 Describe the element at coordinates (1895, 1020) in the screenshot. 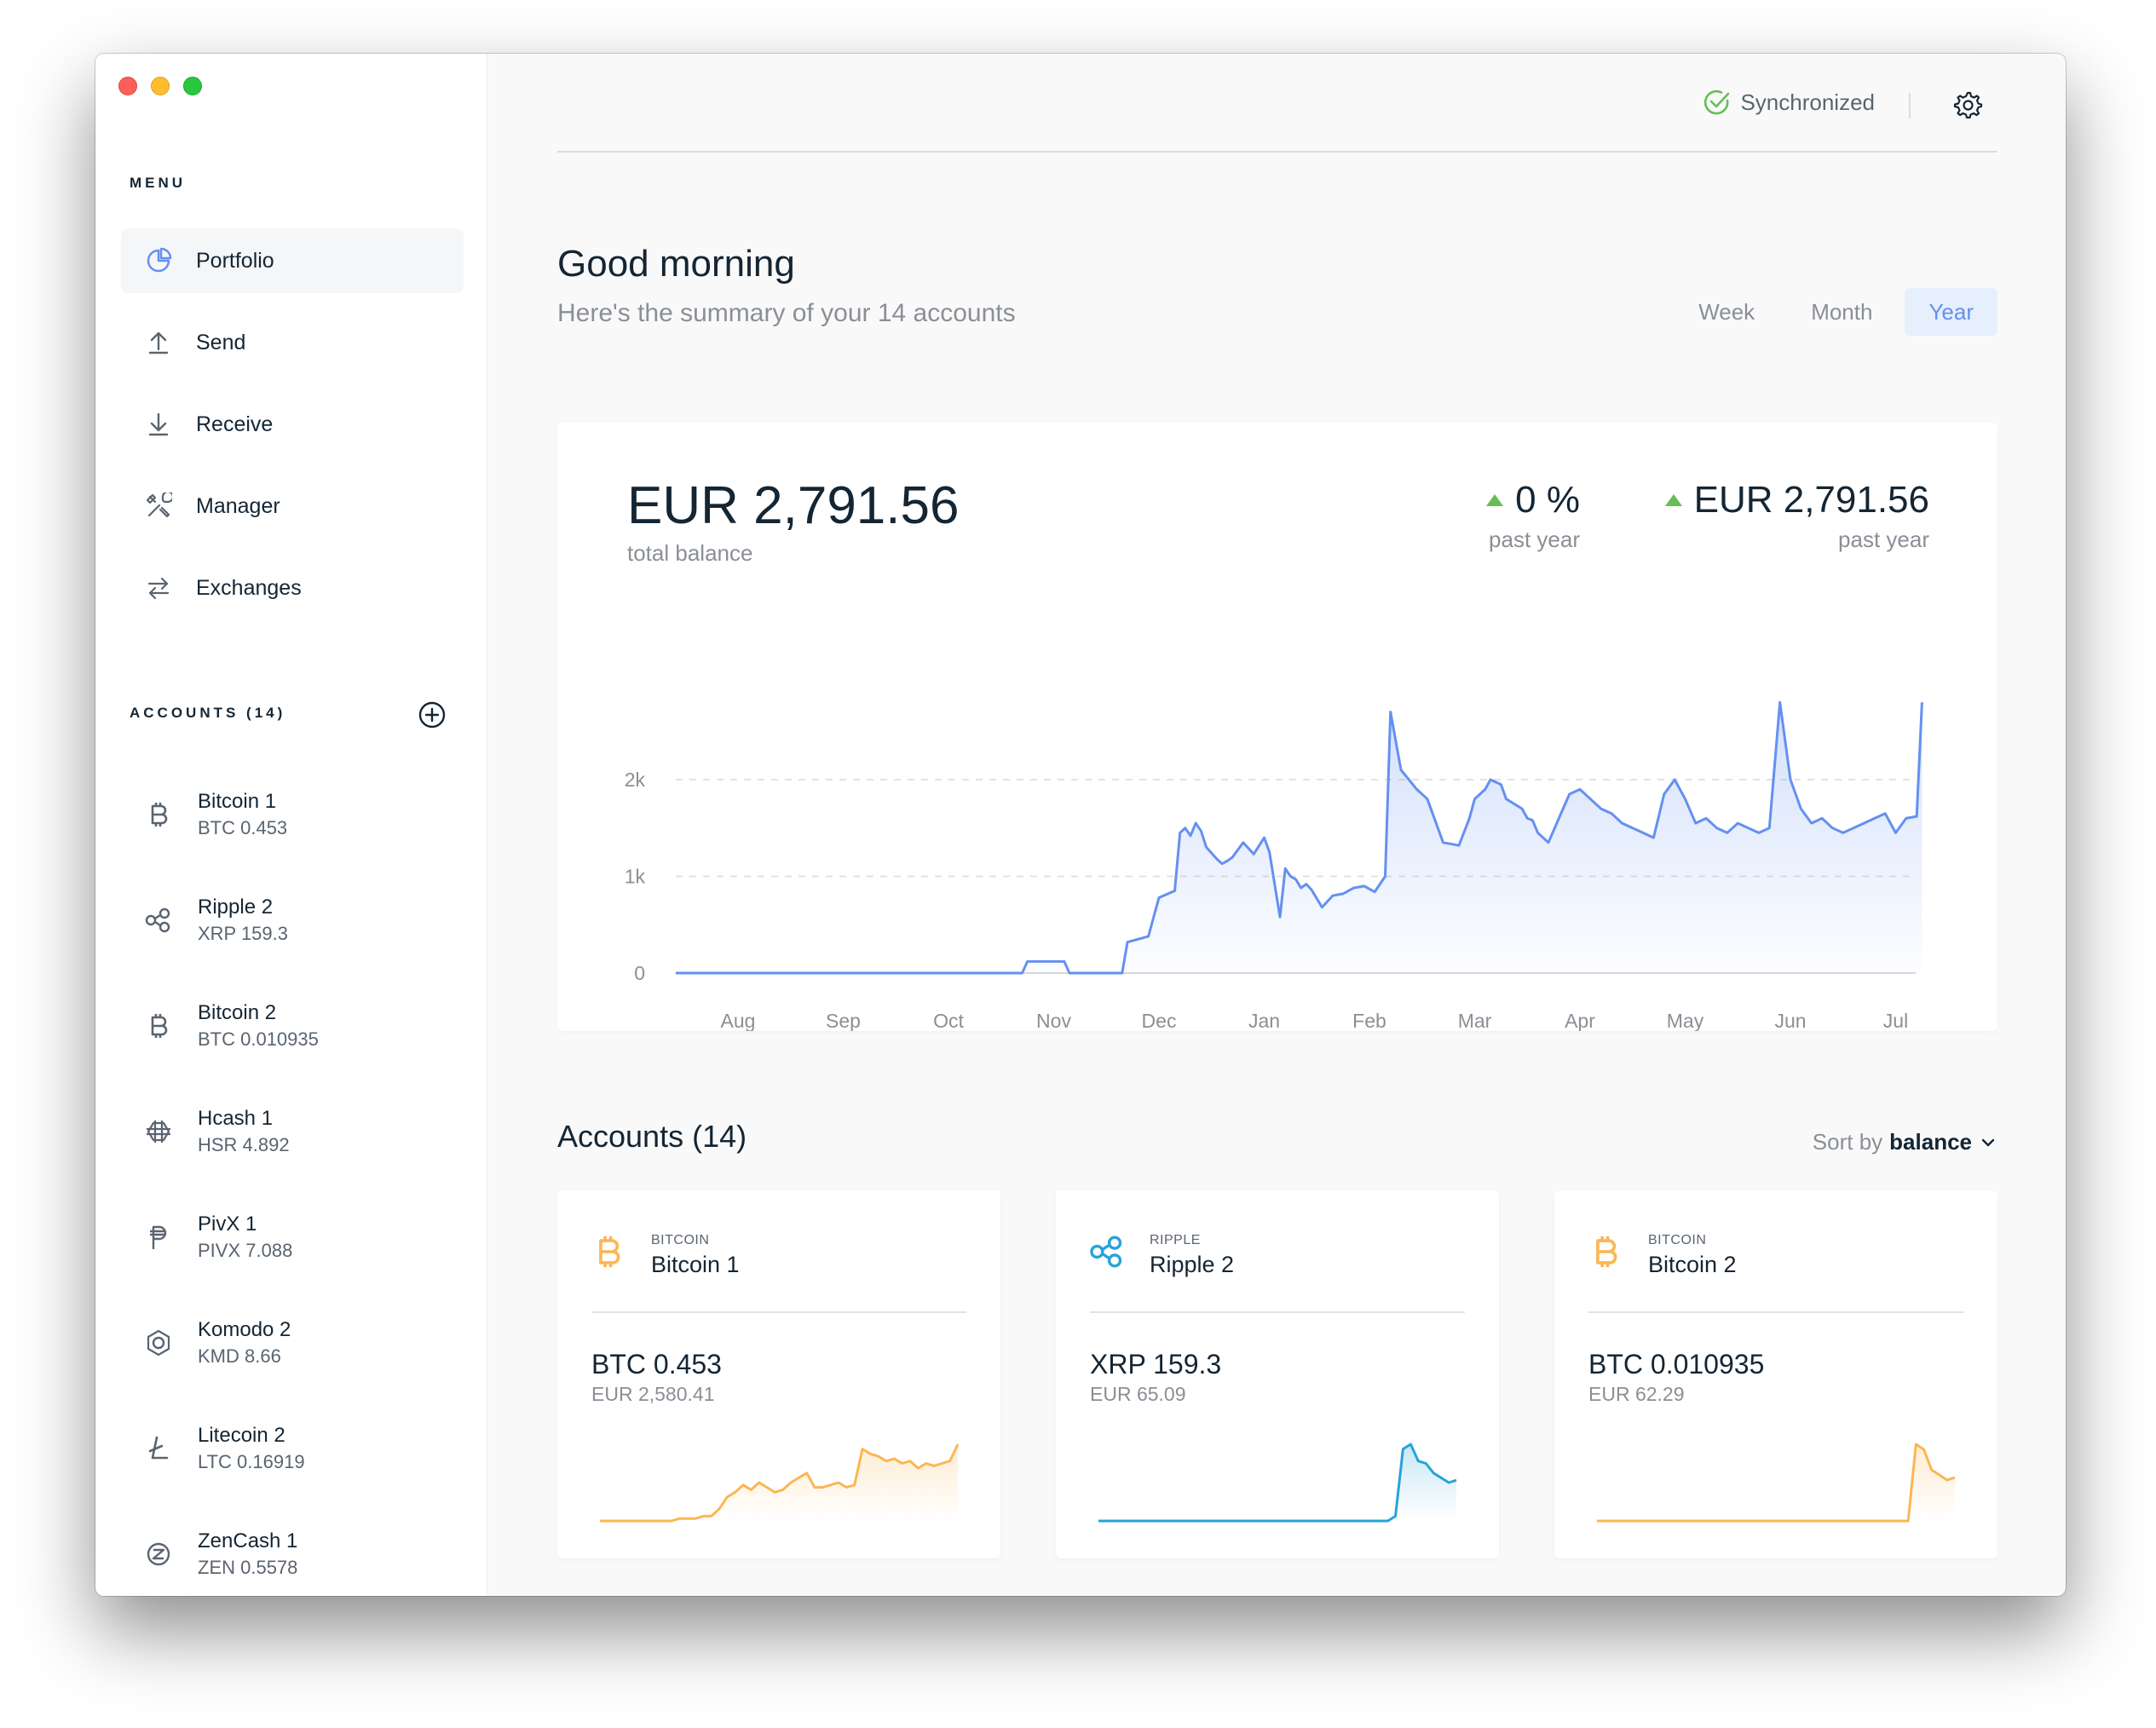

I see `x-tick-label: Jul` at that location.